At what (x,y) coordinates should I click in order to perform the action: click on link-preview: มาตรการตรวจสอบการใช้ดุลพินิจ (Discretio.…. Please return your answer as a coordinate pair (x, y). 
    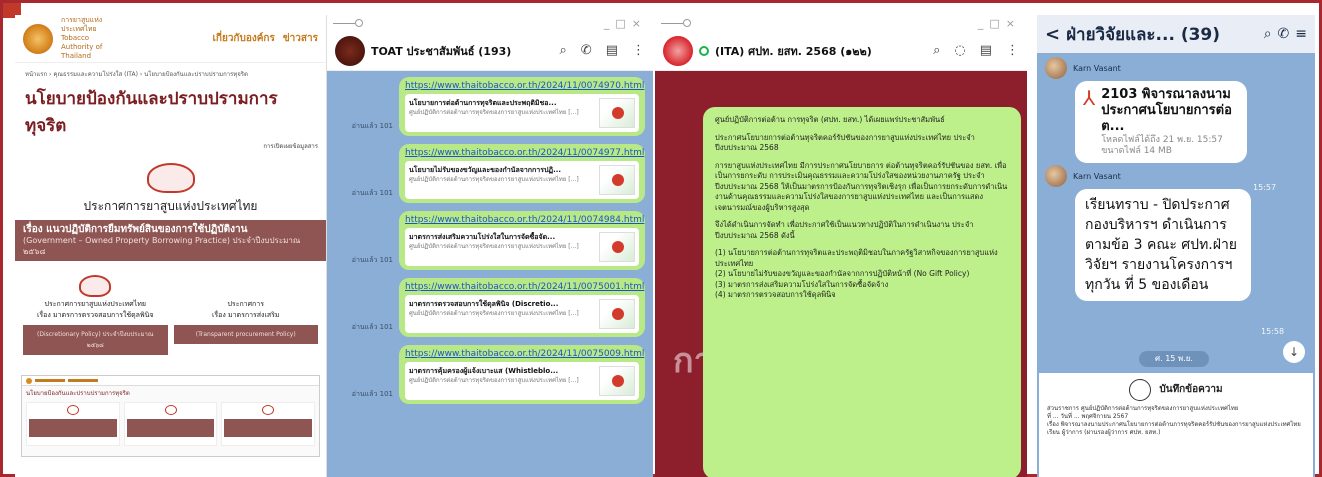
    Looking at the image, I should click on (522, 314).